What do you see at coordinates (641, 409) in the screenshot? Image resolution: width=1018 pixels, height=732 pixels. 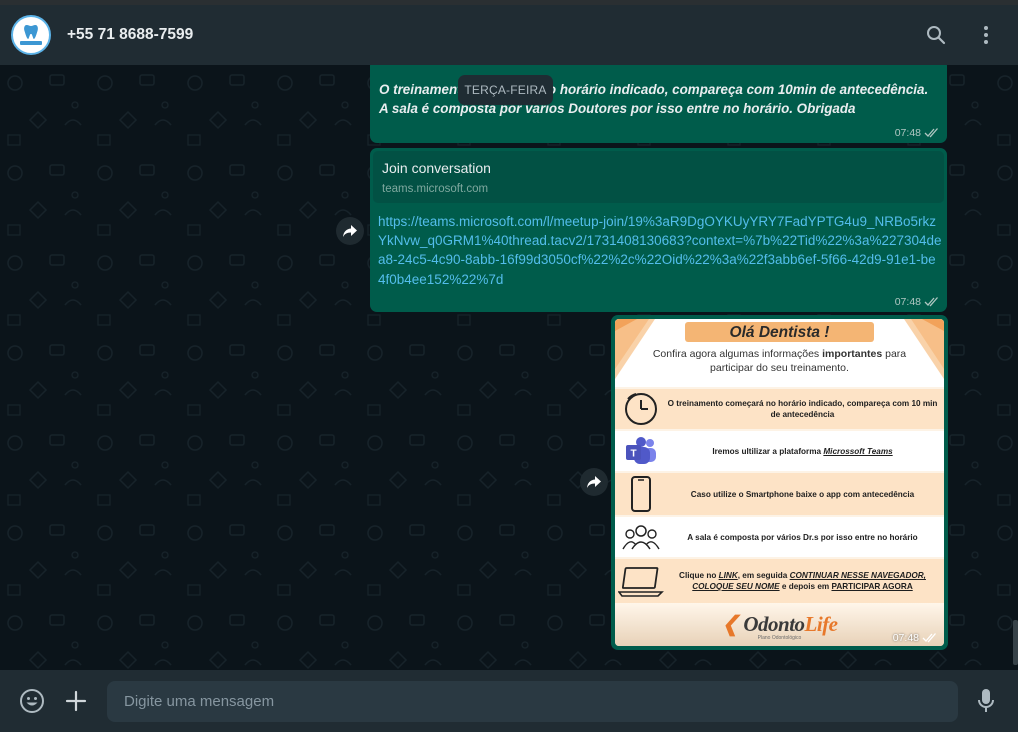 I see `clock-icon` at bounding box center [641, 409].